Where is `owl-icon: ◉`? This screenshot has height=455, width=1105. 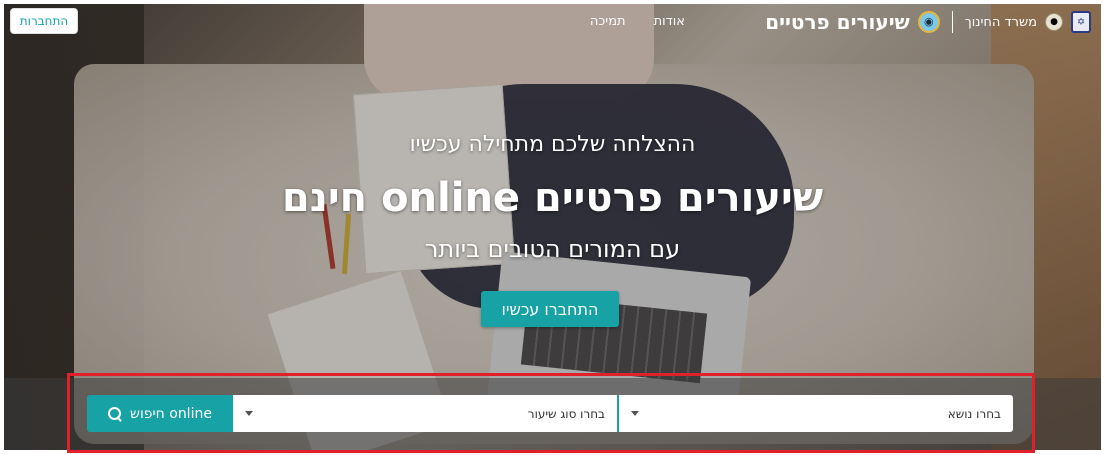
owl-icon: ◉ is located at coordinates (928, 22).